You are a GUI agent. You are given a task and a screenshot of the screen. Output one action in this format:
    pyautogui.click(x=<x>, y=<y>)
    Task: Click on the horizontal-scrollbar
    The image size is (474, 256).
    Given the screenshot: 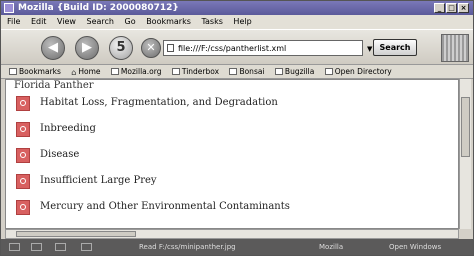 What is the action you would take?
    pyautogui.click(x=232, y=234)
    